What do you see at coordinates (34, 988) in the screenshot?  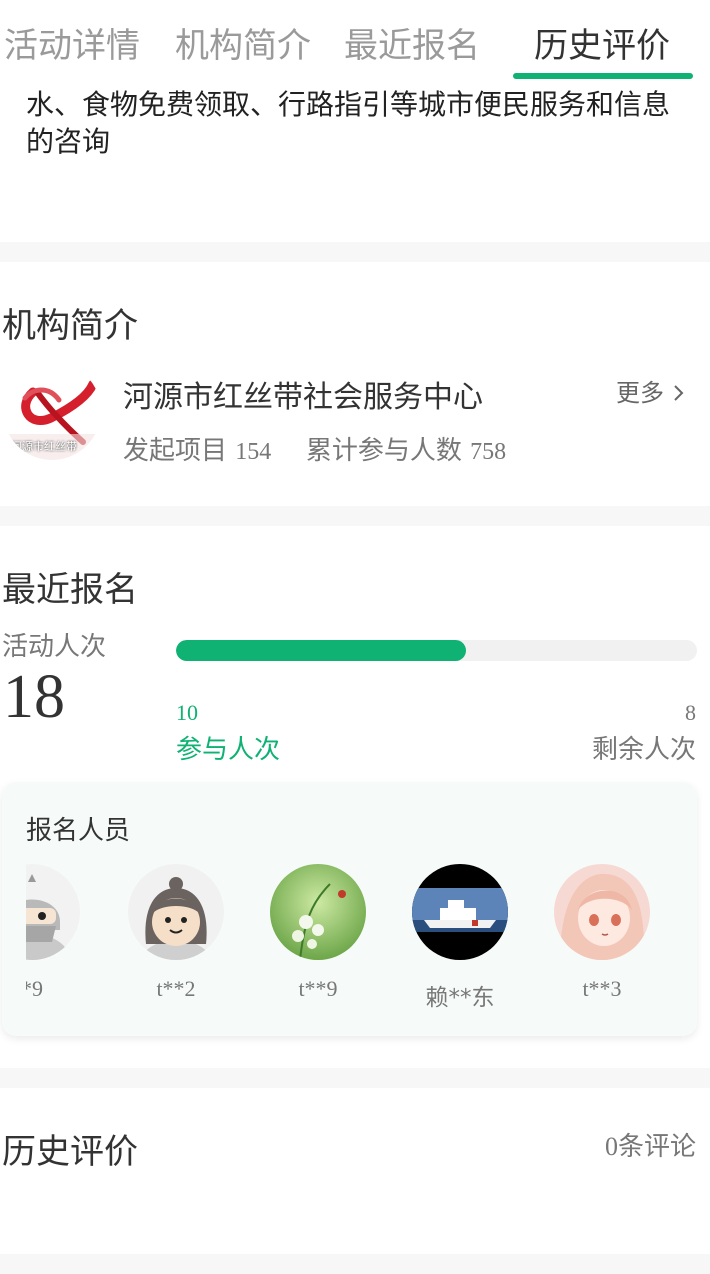 I see `member-name: *9` at bounding box center [34, 988].